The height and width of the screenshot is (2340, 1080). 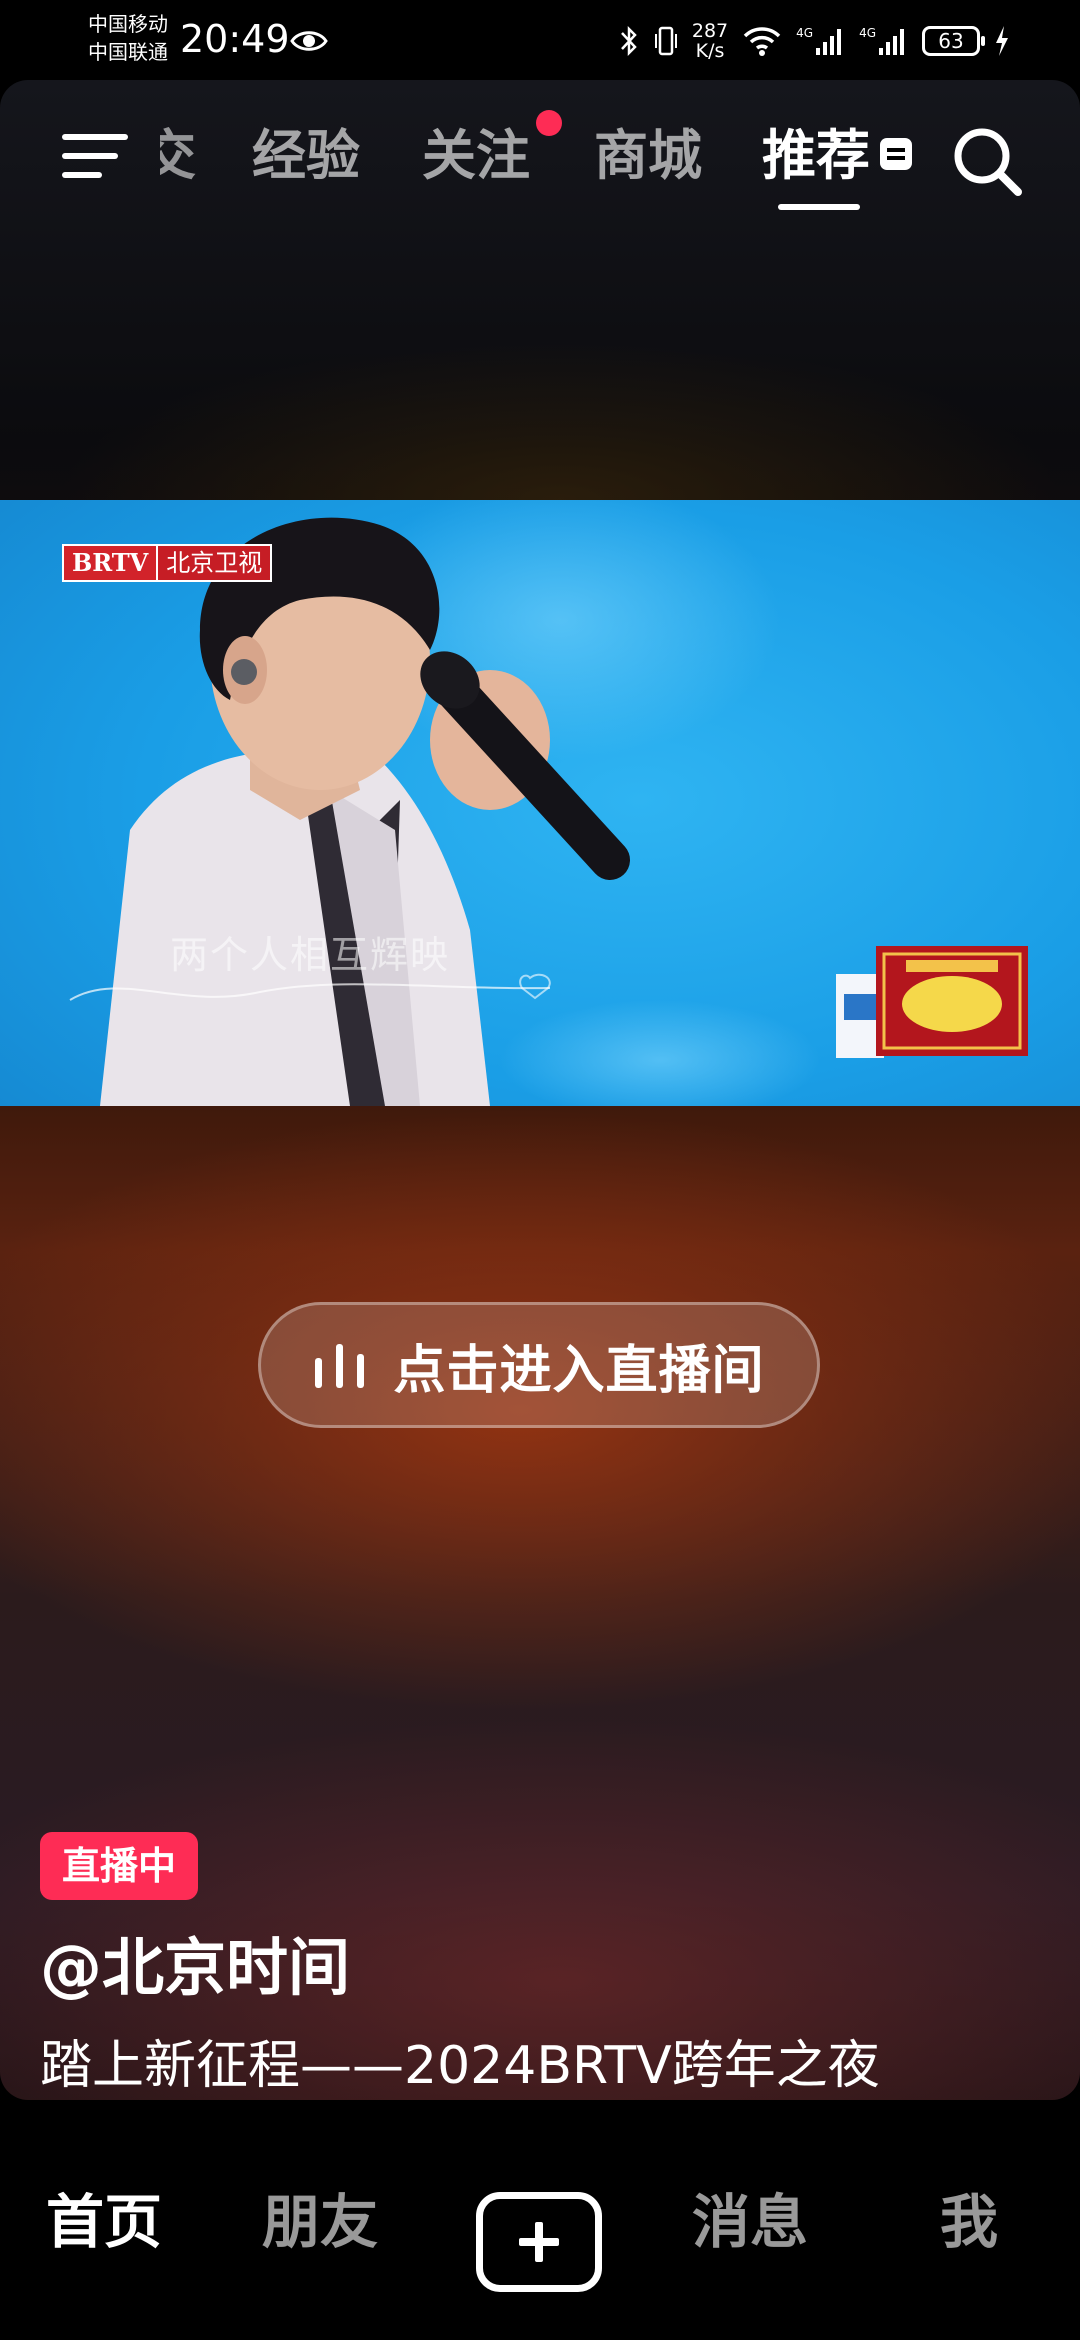 I want to click on network-type-1: 4G, so click(x=805, y=33).